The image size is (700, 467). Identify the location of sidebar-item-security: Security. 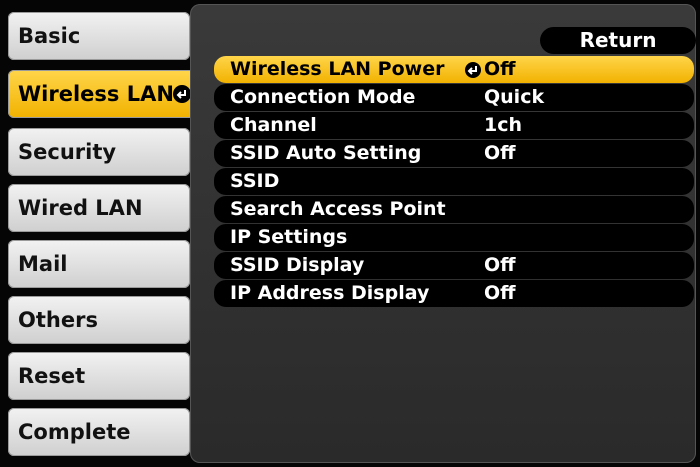
(99, 152).